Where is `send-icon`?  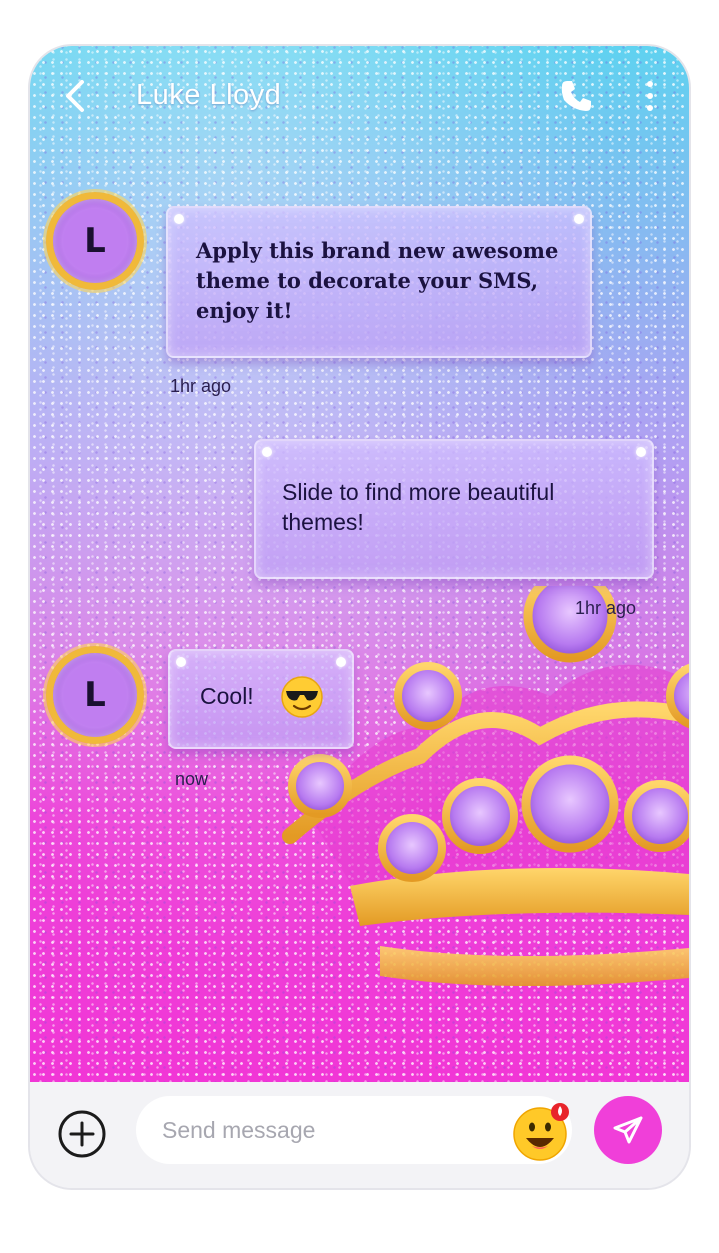
send-icon is located at coordinates (628, 1130).